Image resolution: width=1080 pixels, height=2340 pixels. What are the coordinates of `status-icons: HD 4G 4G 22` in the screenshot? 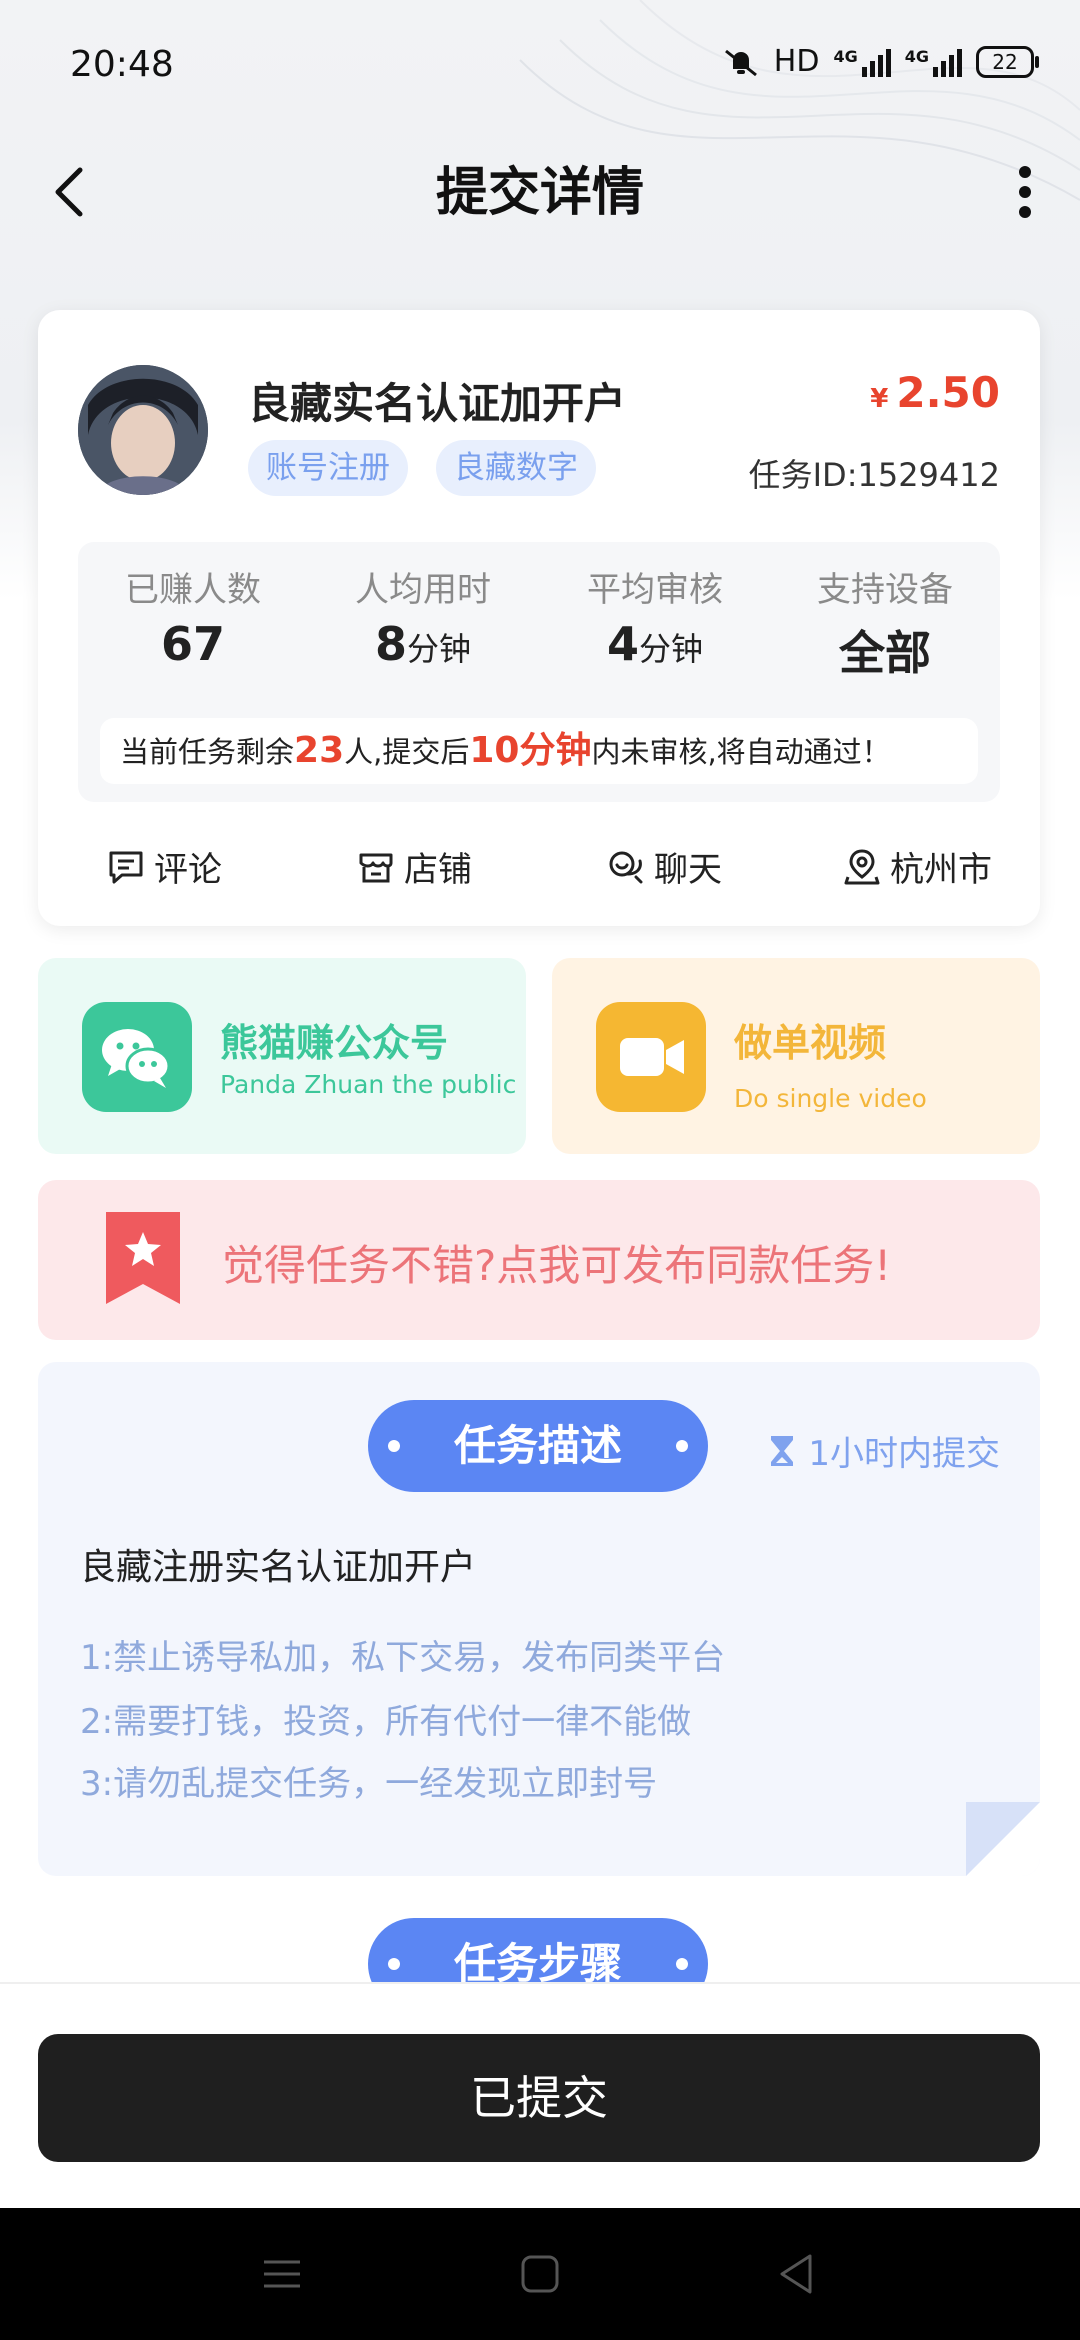 It's located at (880, 61).